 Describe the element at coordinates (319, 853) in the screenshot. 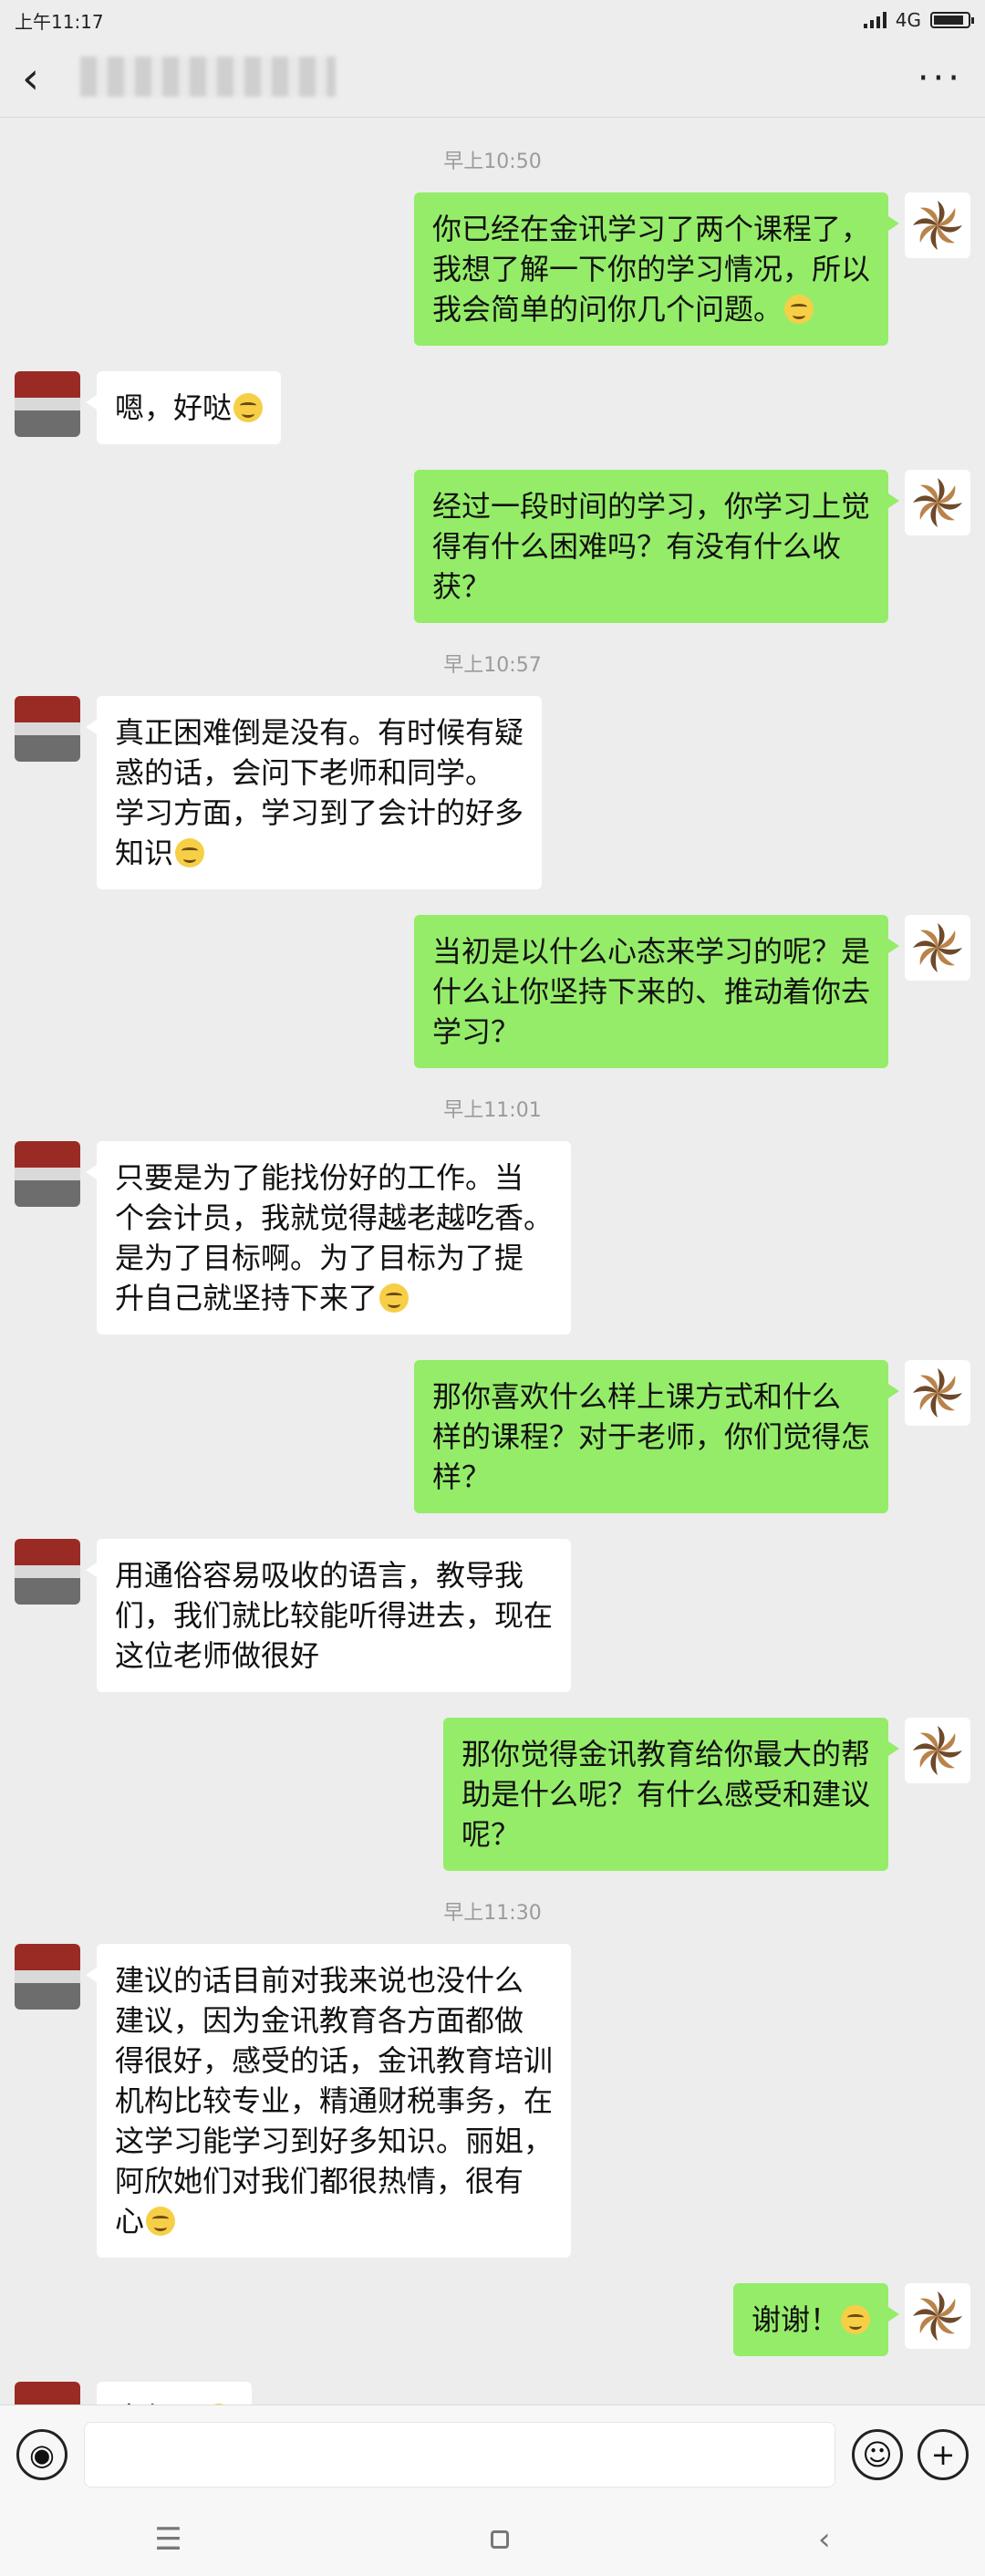

I see `message-line: 知识` at that location.